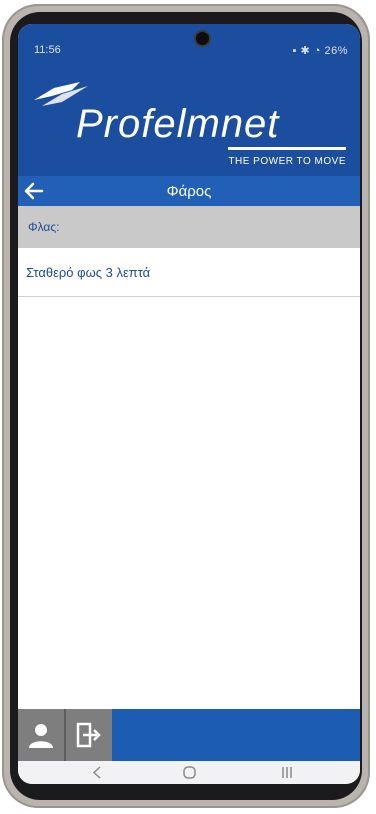 This screenshot has height=814, width=376. I want to click on battery-level: 26%, so click(336, 51).